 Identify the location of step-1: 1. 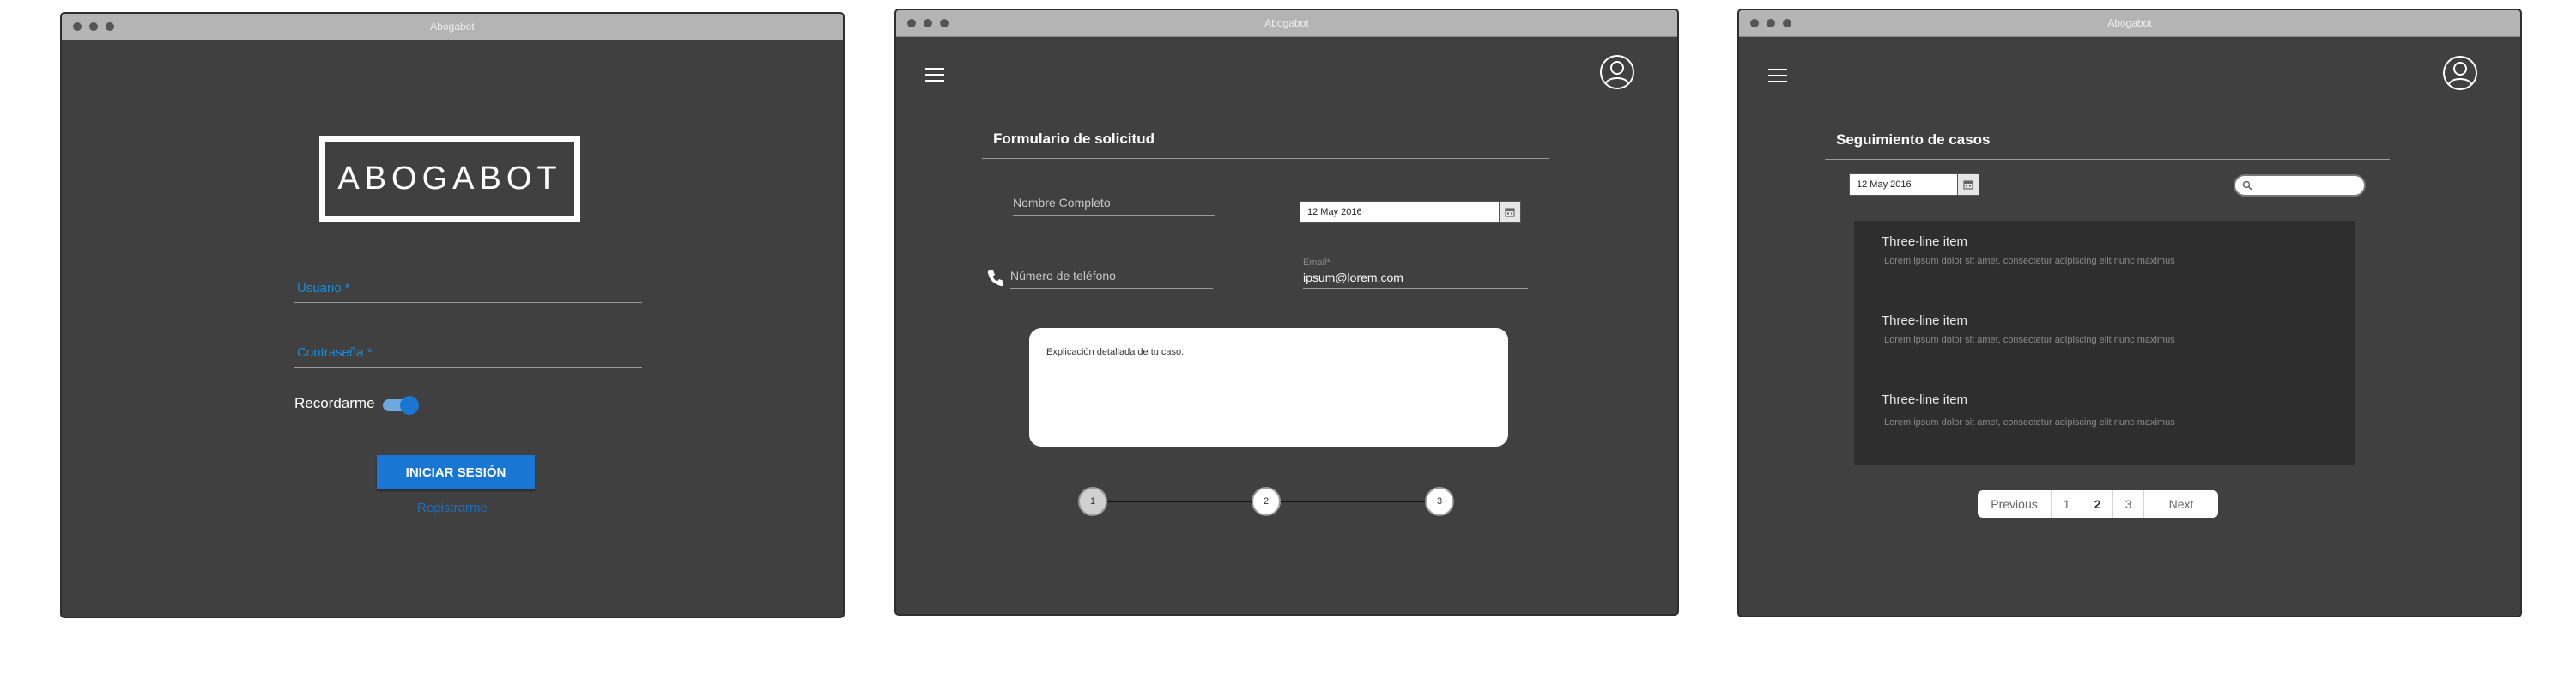
(1092, 501).